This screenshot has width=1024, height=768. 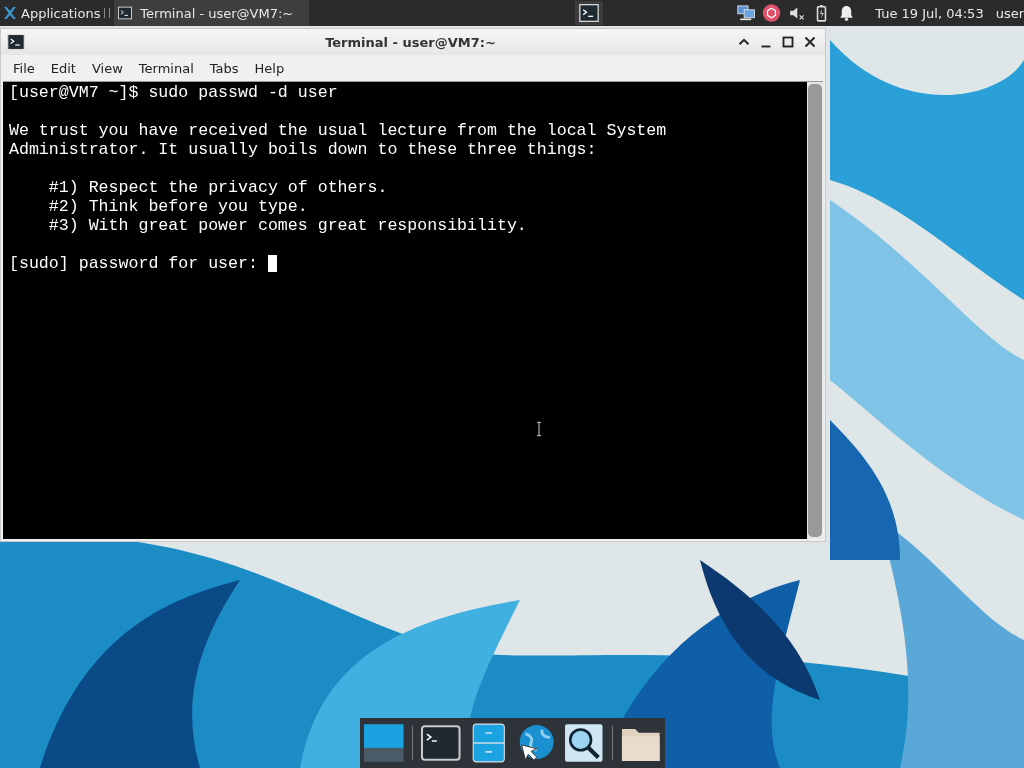 I want to click on user-menu: user, so click(x=1009, y=13).